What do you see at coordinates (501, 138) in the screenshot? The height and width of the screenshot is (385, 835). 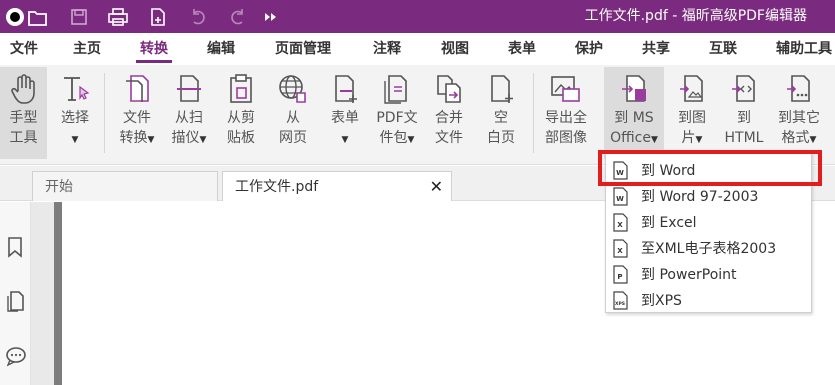 I see `blank-page-label-2: 白页` at bounding box center [501, 138].